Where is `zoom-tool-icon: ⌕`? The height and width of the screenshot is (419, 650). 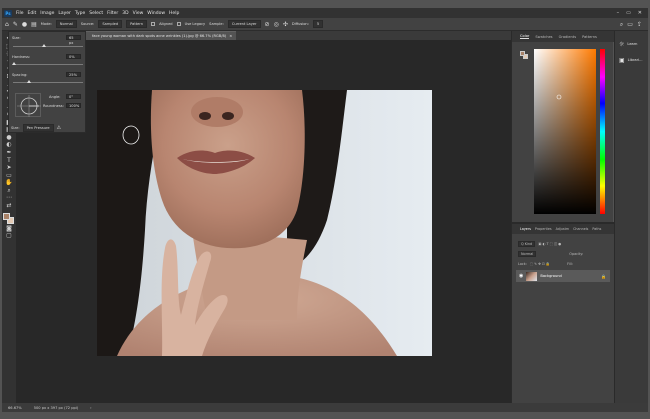 zoom-tool-icon: ⌕ is located at coordinates (8, 191).